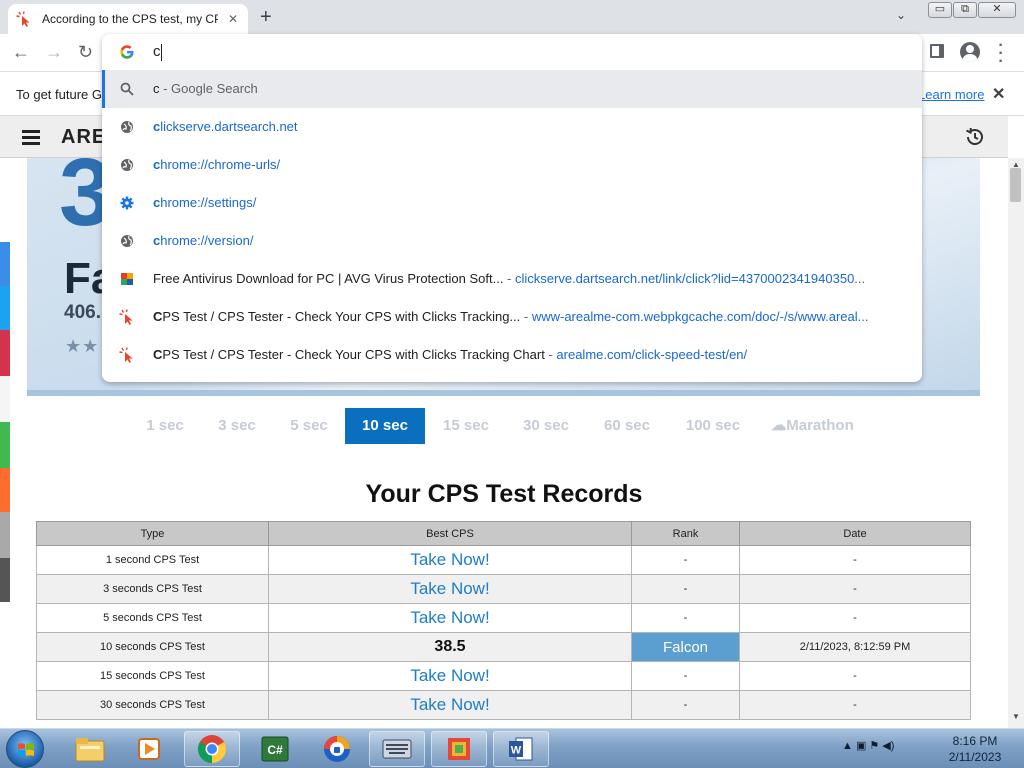 The height and width of the screenshot is (768, 1024). Describe the element at coordinates (685, 647) in the screenshot. I see `rank-badge: Falcon` at that location.